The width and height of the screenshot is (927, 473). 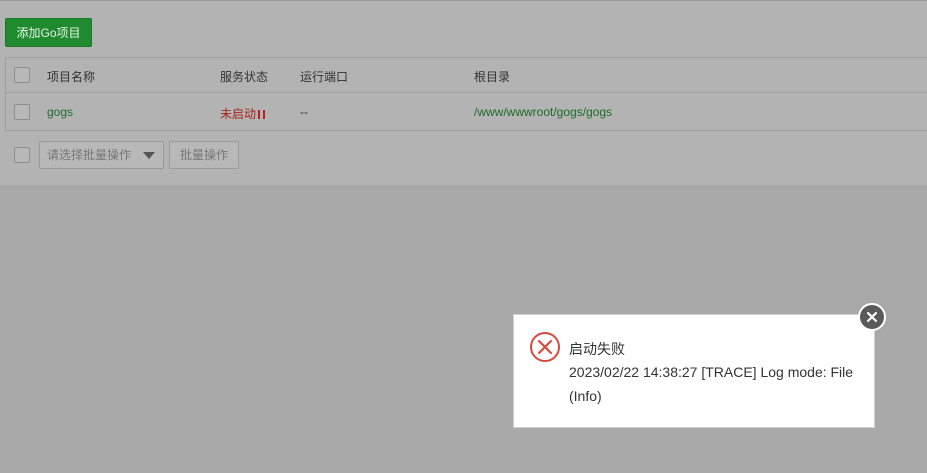 I want to click on header-project-name: 项目名称, so click(x=71, y=76).